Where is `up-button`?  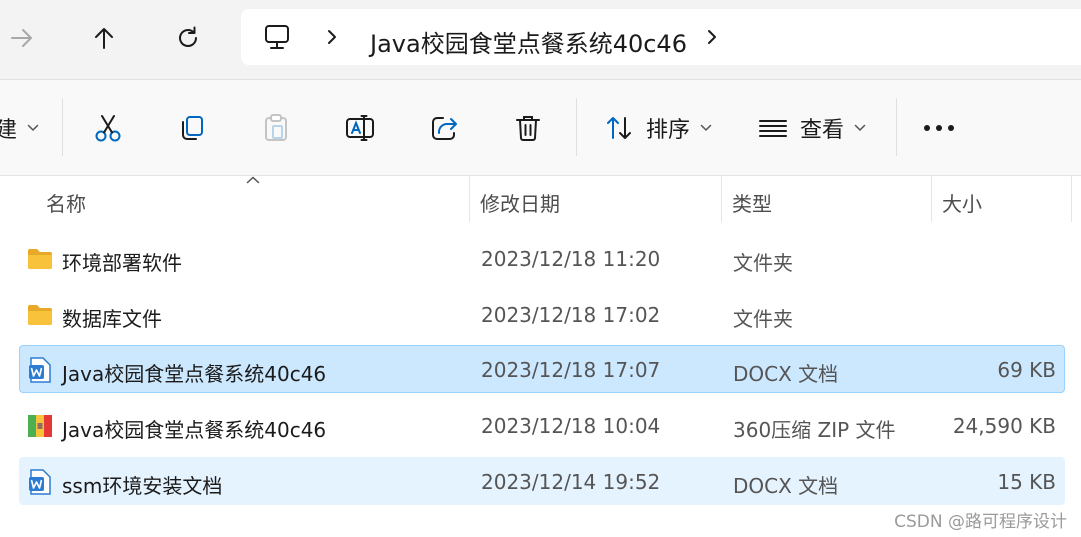
up-button is located at coordinates (104, 38).